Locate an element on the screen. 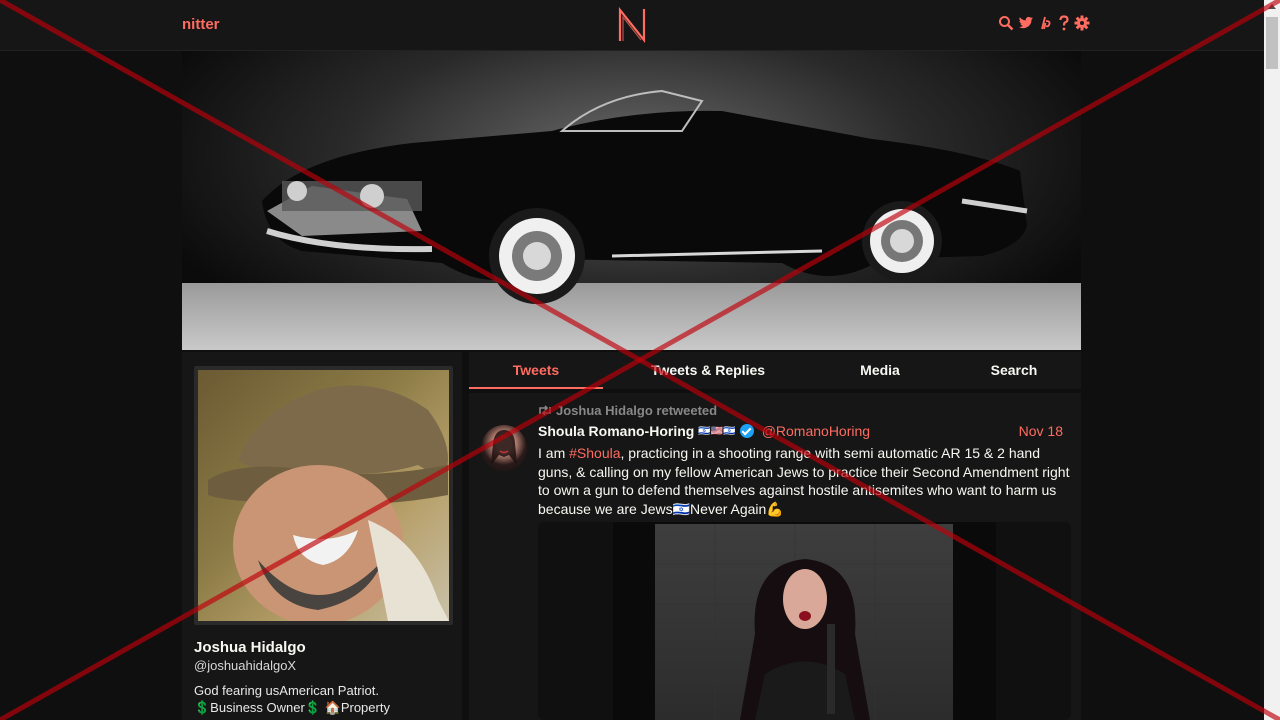  profile-photo is located at coordinates (328, 503).